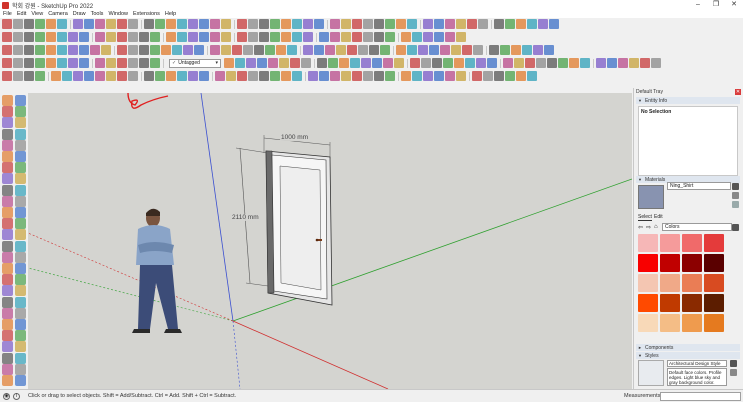 Image resolution: width=743 pixels, height=402 pixels. Describe the element at coordinates (735, 227) in the screenshot. I see `details-arrow-icon` at that location.